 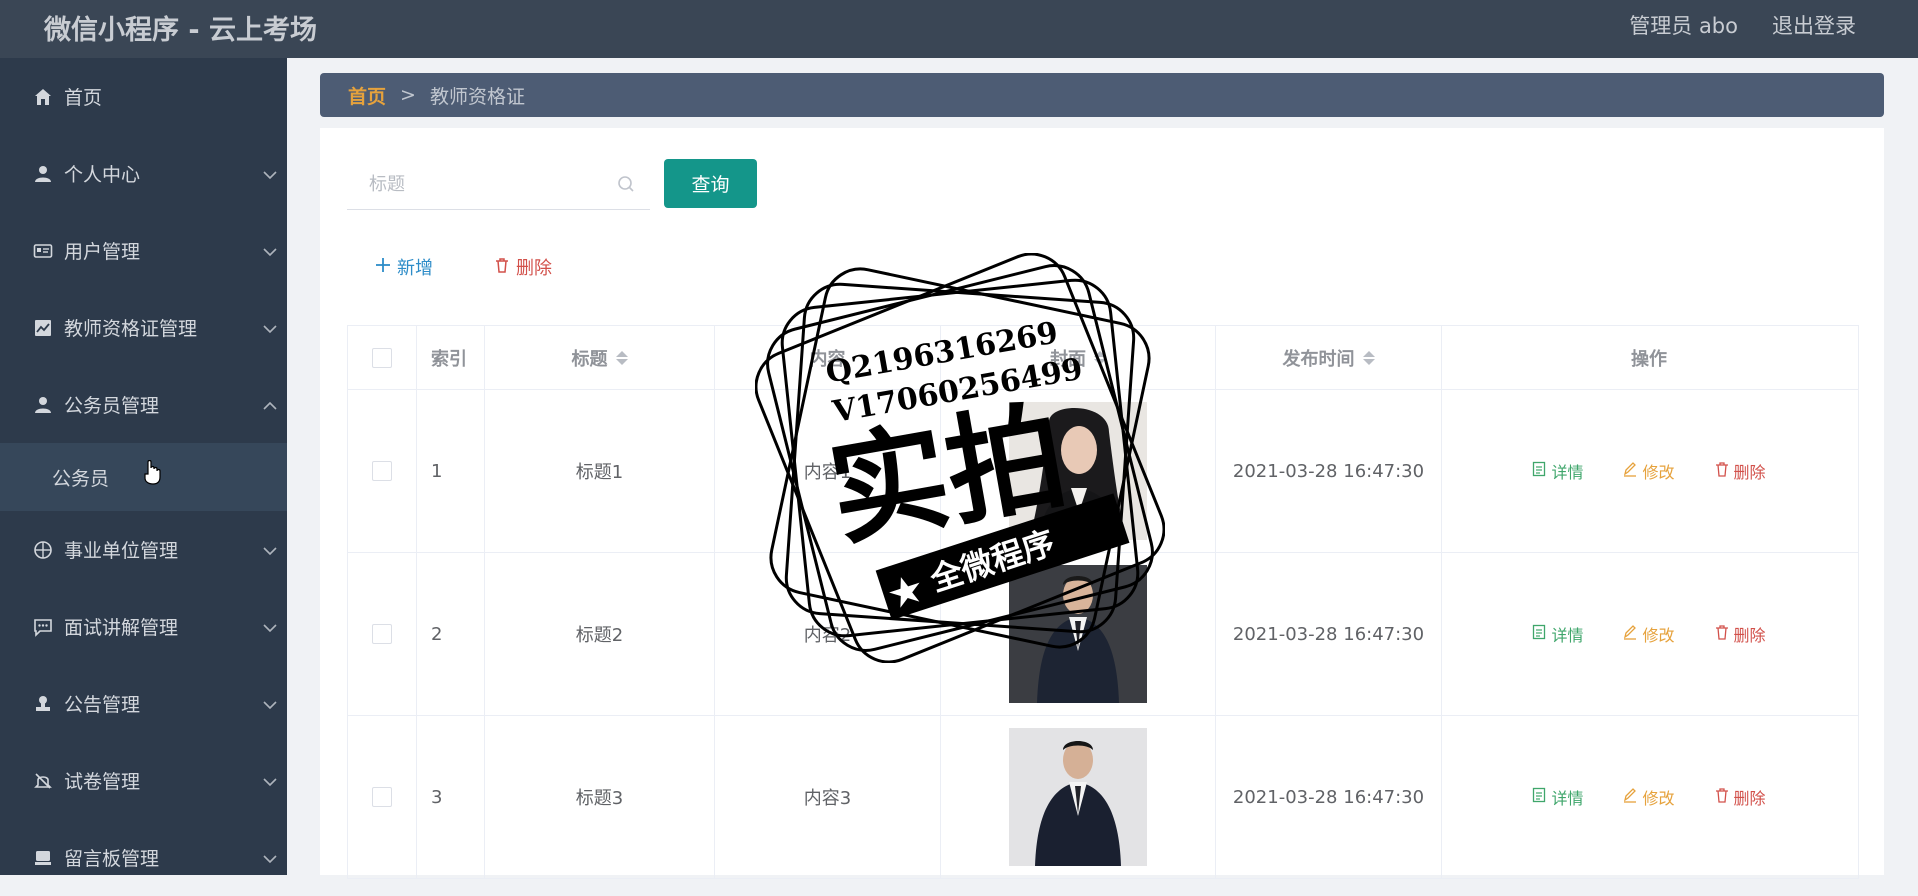 I want to click on select-all-checkbox, so click(x=382, y=357).